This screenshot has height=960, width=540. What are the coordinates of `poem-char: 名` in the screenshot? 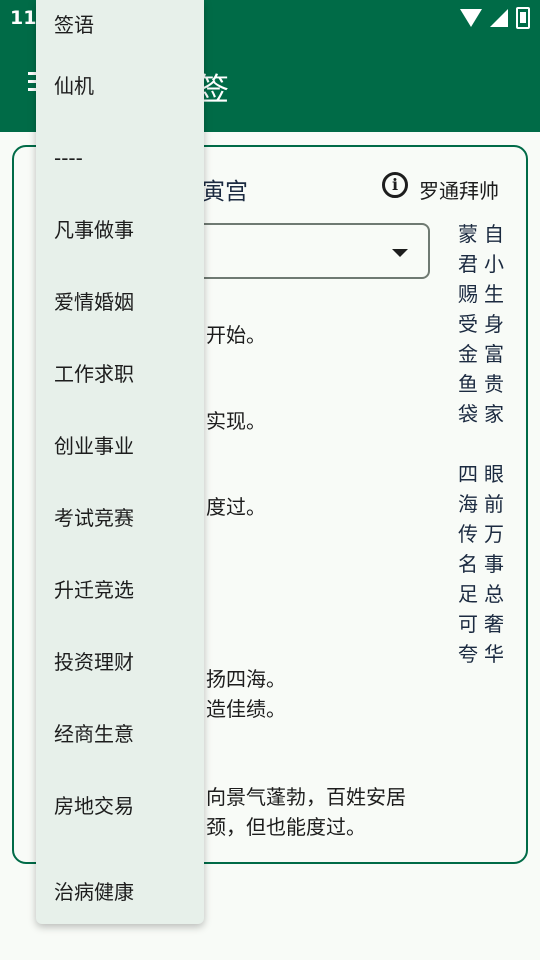 It's located at (468, 564).